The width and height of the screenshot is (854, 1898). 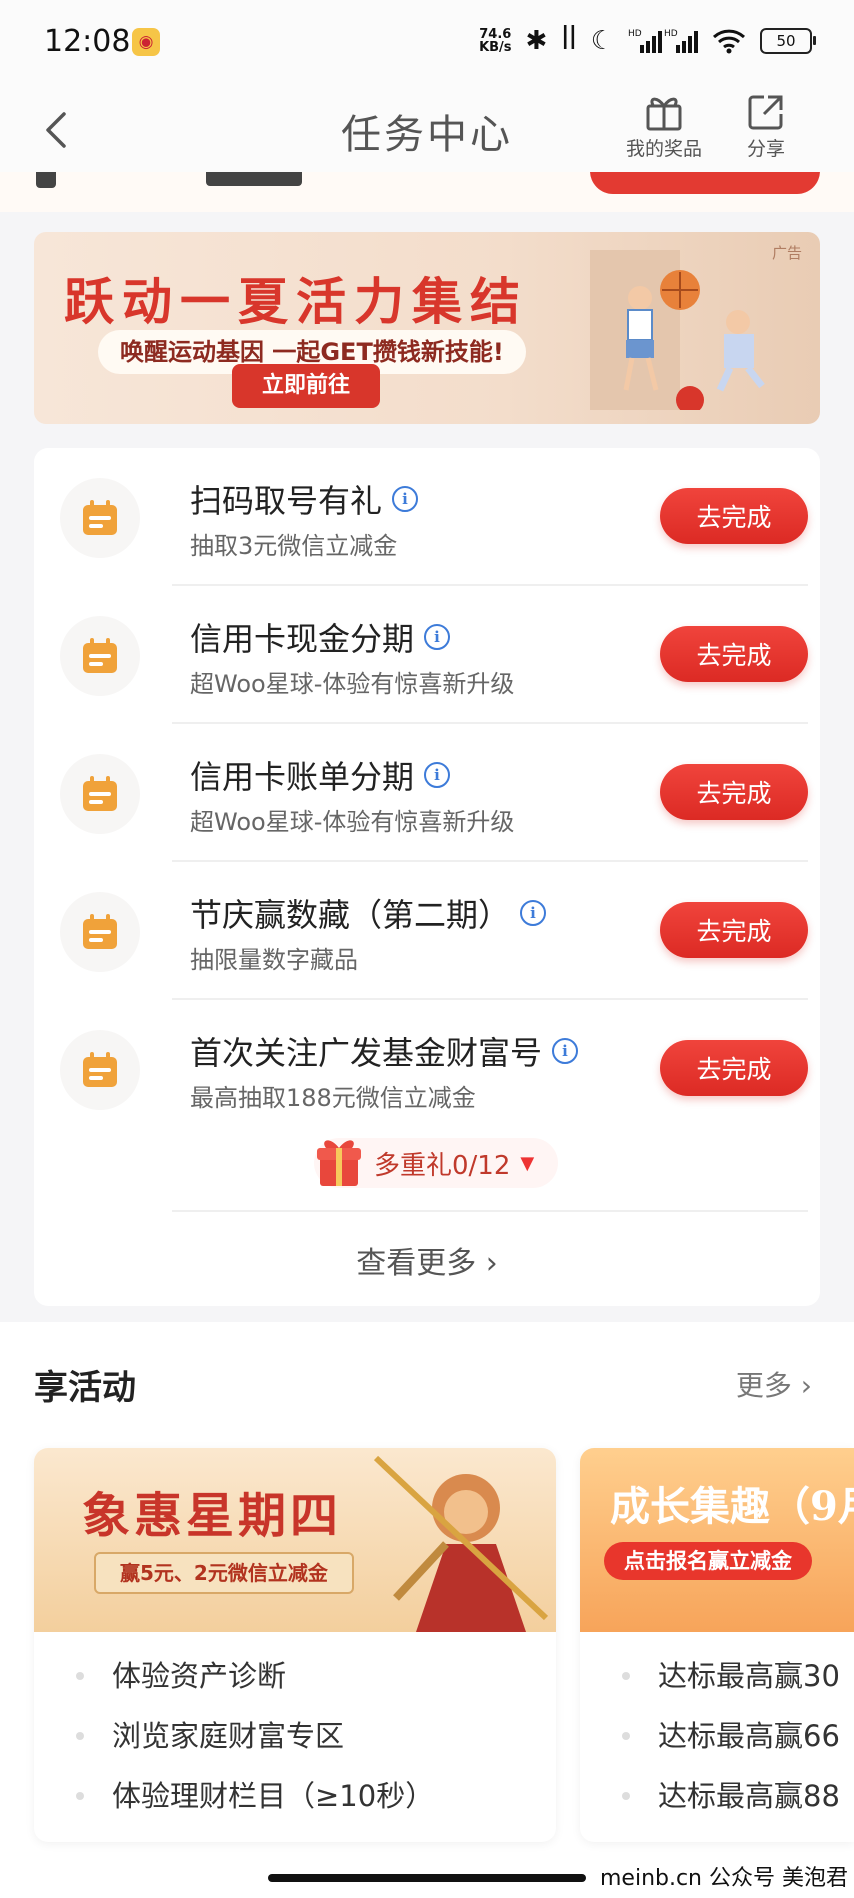 What do you see at coordinates (490, 1211) in the screenshot?
I see `divider` at bounding box center [490, 1211].